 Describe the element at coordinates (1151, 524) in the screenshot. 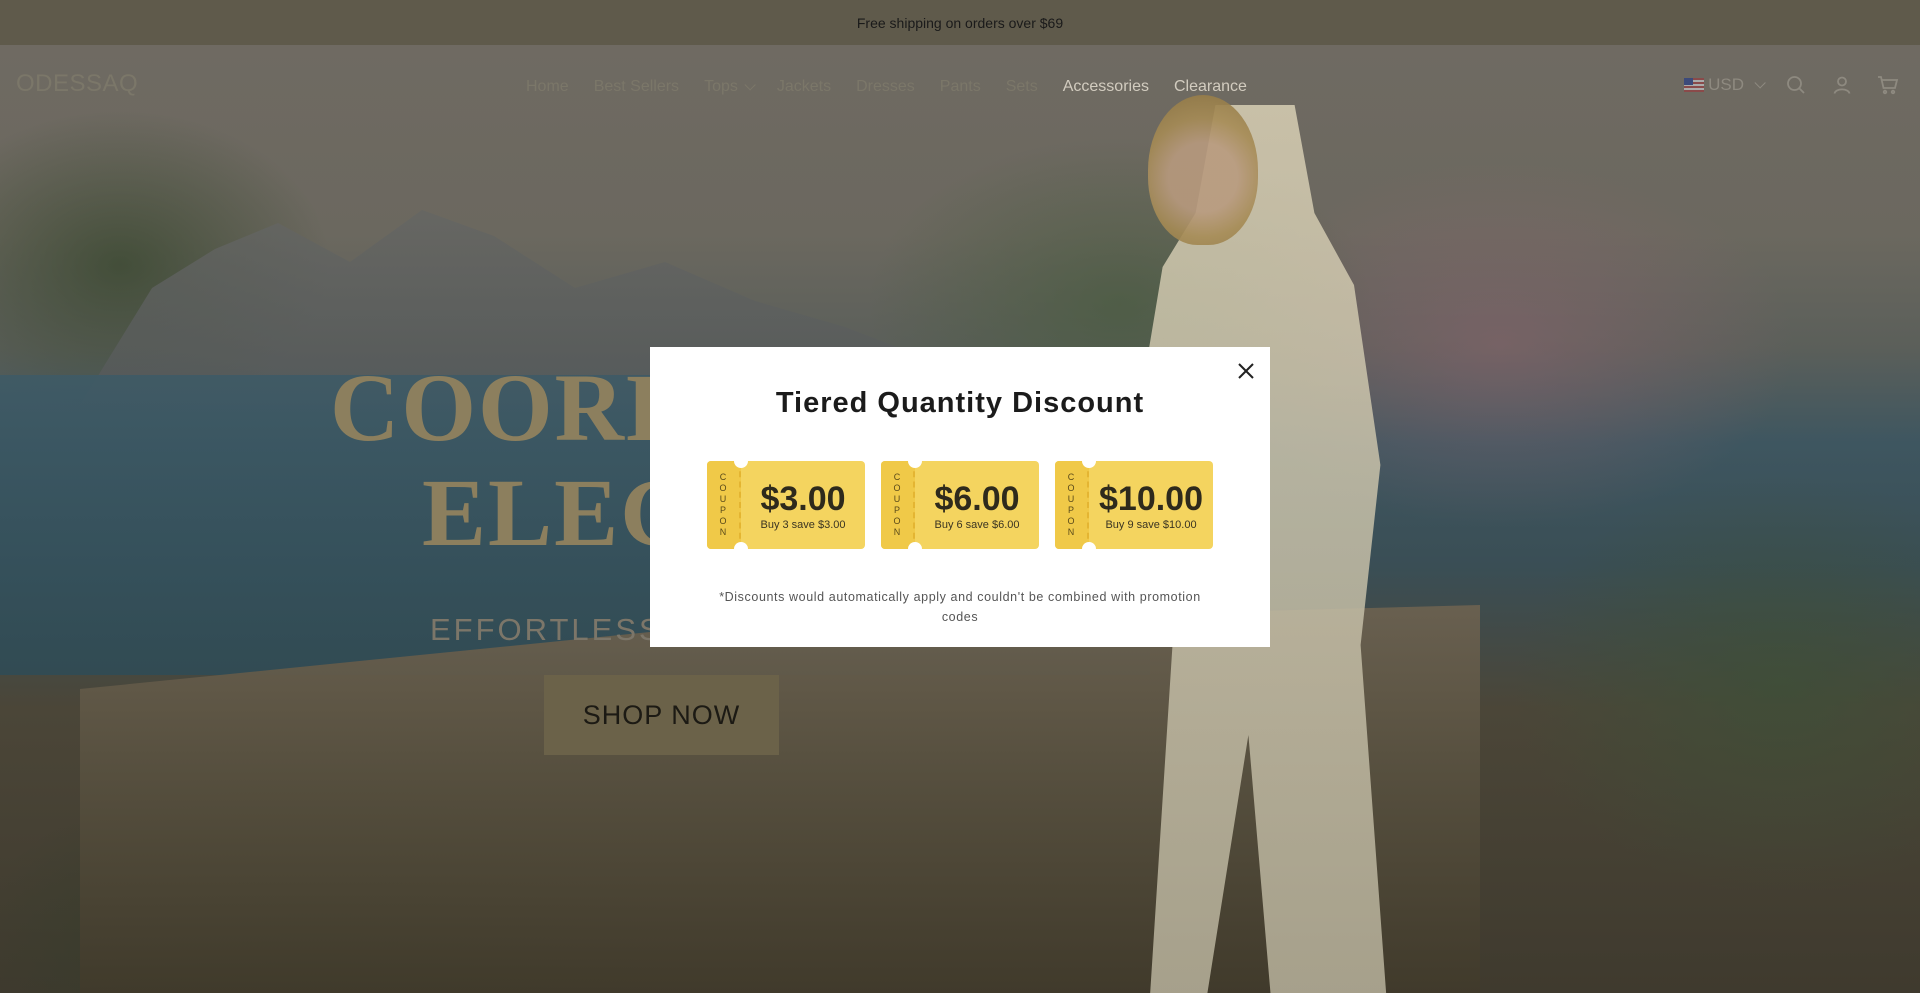

I see `coupon-description: Buy 9 save $10.00` at that location.